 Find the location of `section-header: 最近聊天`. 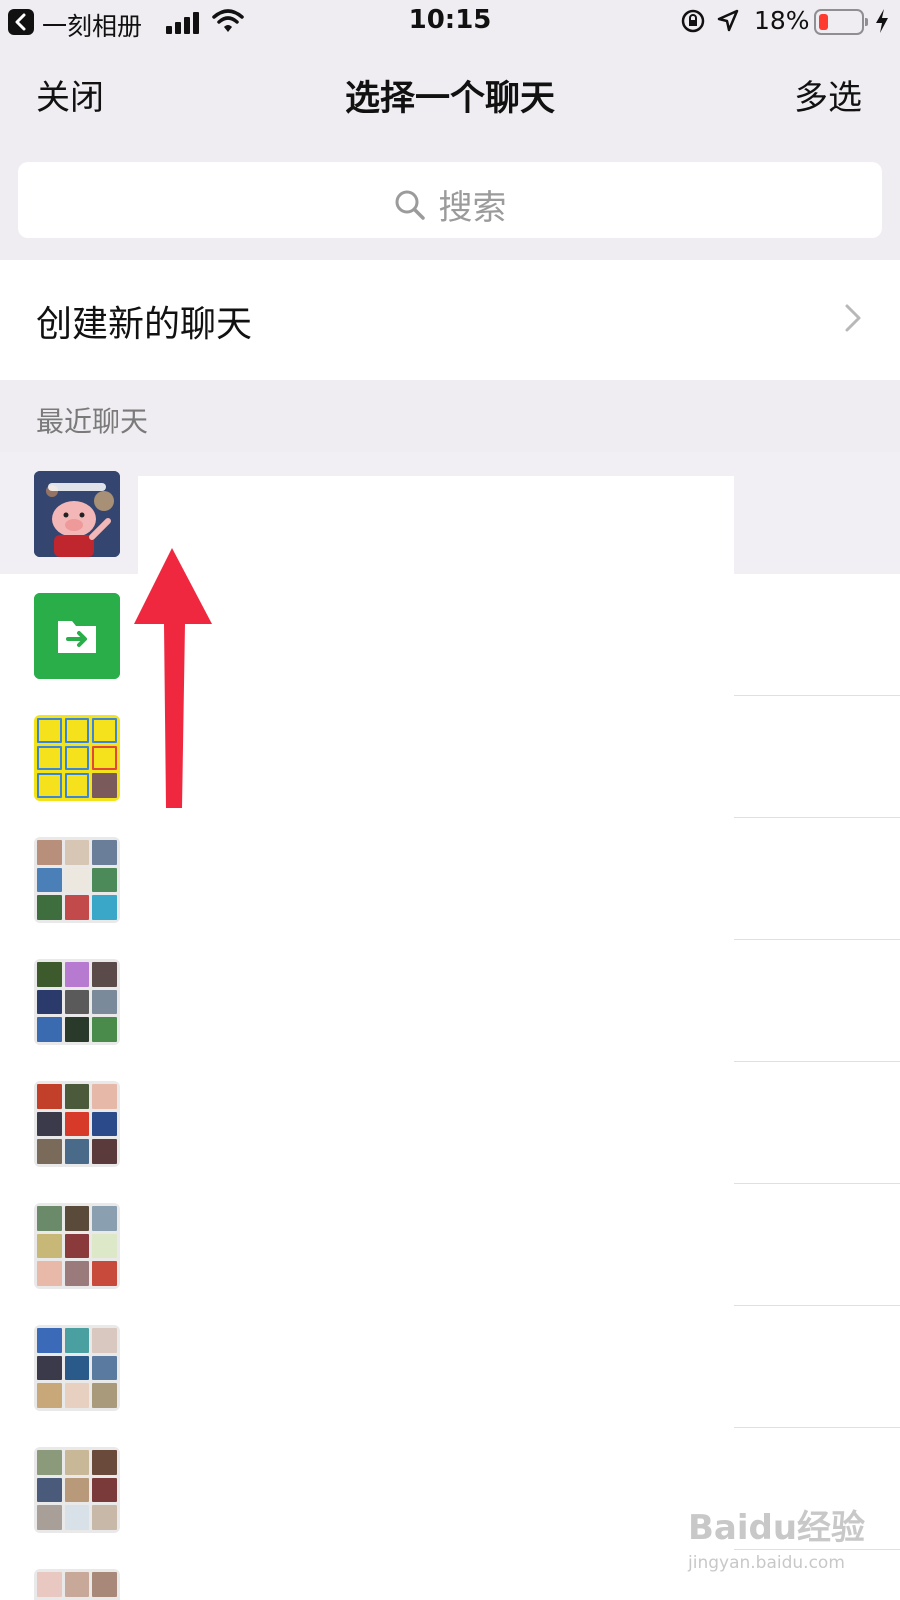

section-header: 最近聊天 is located at coordinates (450, 416).